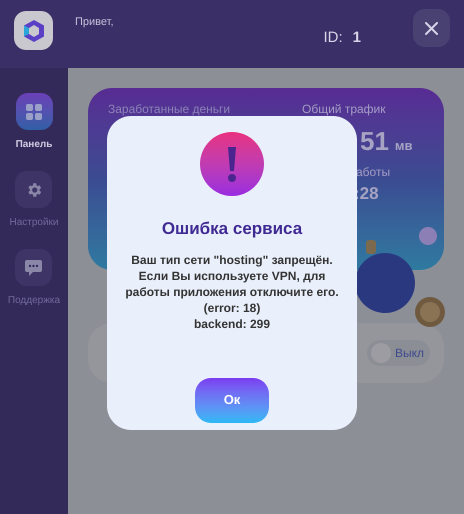  What do you see at coordinates (373, 172) in the screenshot?
I see `uptime-label: аботы` at bounding box center [373, 172].